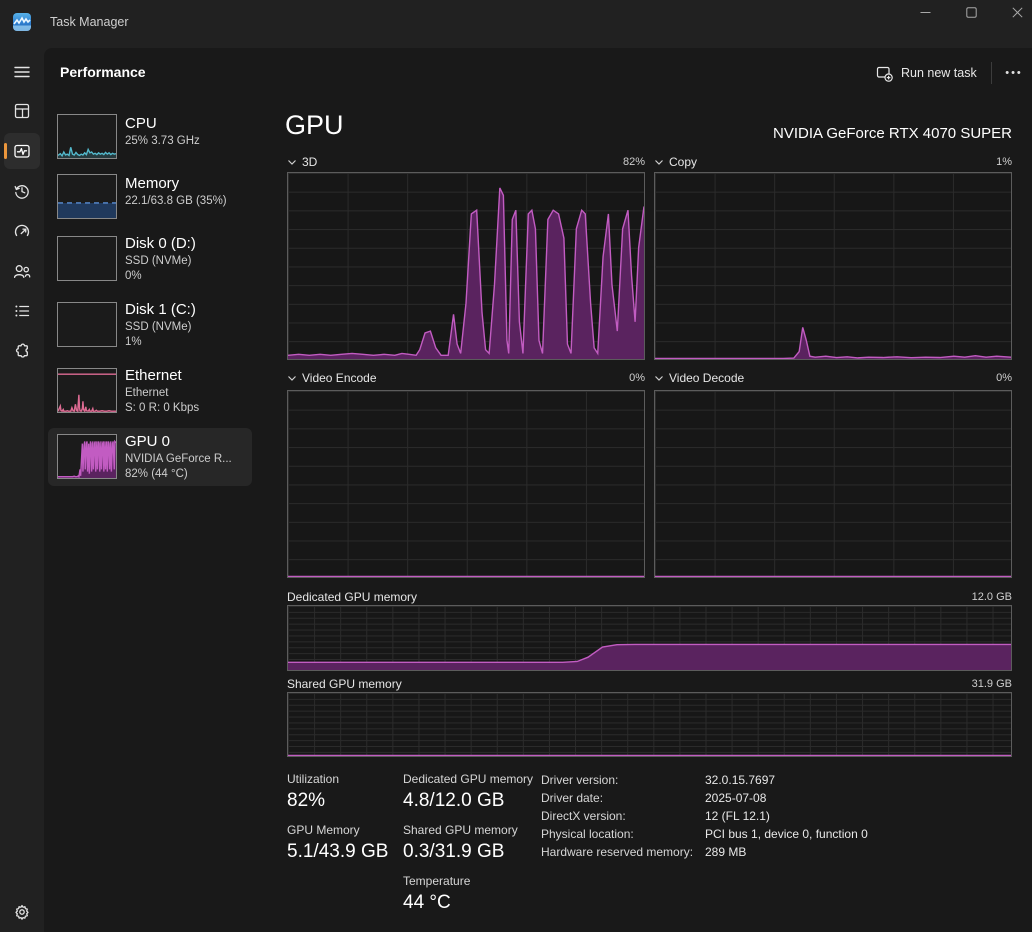 The width and height of the screenshot is (1032, 932). What do you see at coordinates (87, 196) in the screenshot?
I see `memory-thumbnail-chart` at bounding box center [87, 196].